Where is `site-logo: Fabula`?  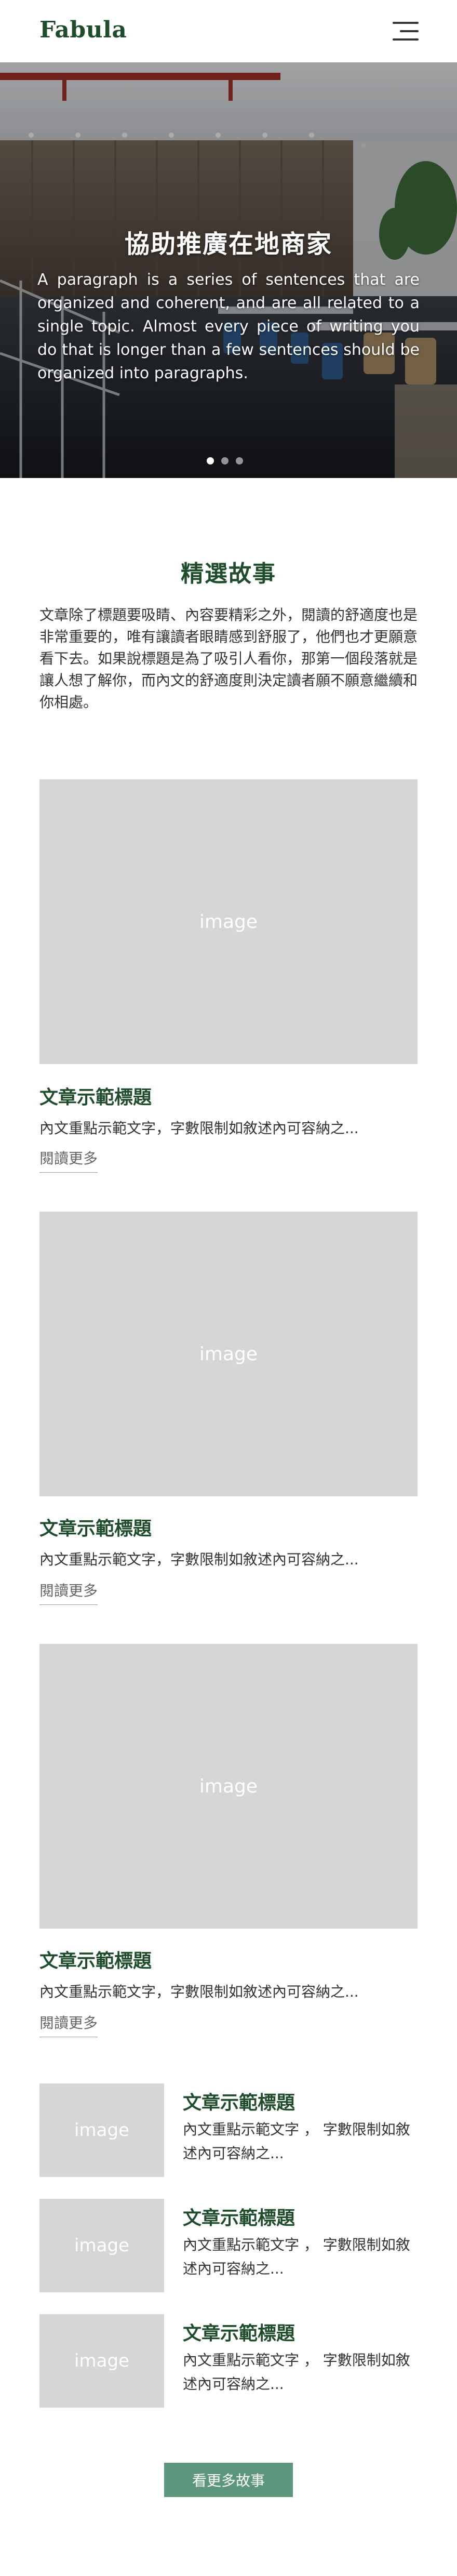
site-logo: Fabula is located at coordinates (83, 30).